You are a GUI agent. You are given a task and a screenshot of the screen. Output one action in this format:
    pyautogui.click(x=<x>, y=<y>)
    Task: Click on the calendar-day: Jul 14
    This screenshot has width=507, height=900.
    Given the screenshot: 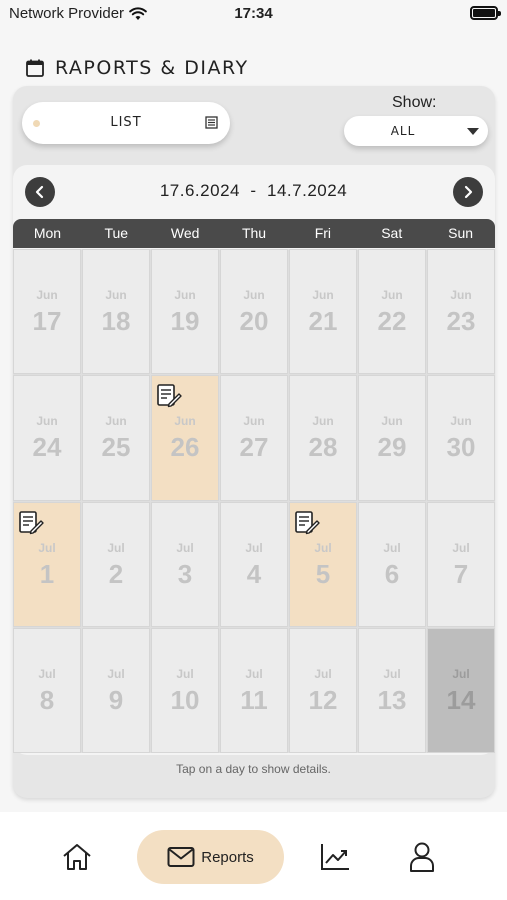 What is the action you would take?
    pyautogui.click(x=461, y=690)
    